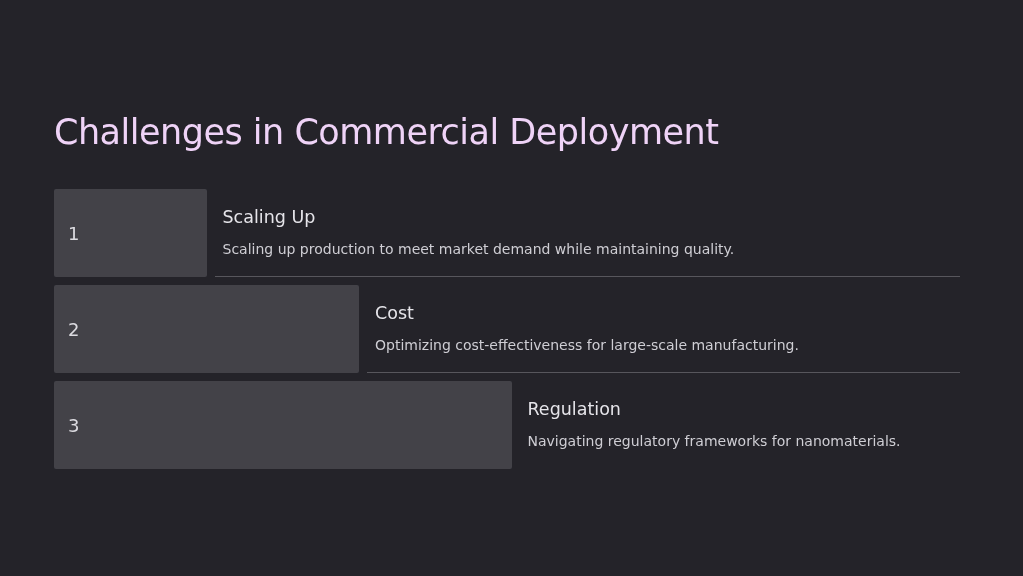 This screenshot has width=1023, height=576. I want to click on step-heading: Cost, so click(395, 313).